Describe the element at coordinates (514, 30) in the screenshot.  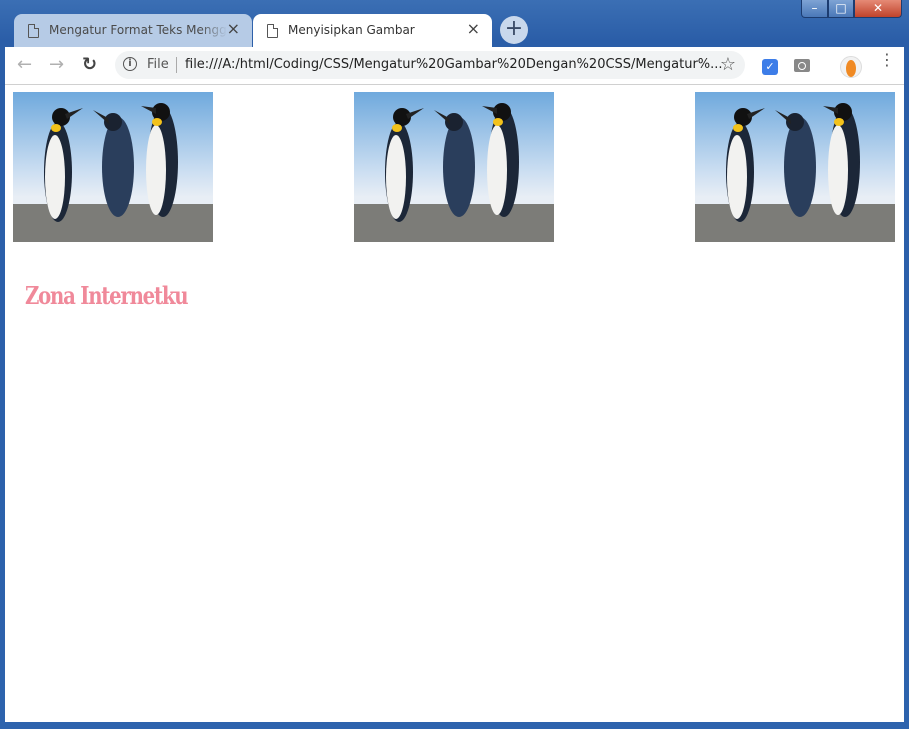
I see `new-tab-button: +` at that location.